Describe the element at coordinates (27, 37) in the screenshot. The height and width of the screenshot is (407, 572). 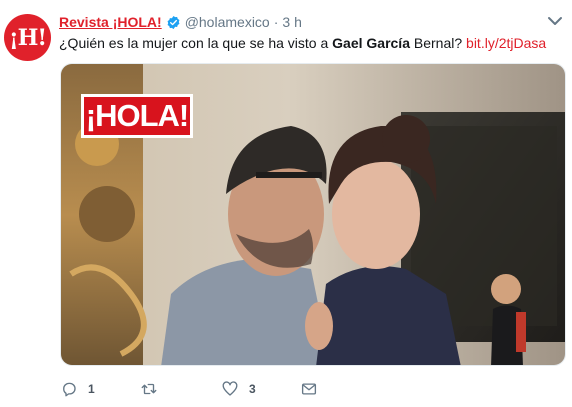
I see `avatar: ¡H!` at that location.